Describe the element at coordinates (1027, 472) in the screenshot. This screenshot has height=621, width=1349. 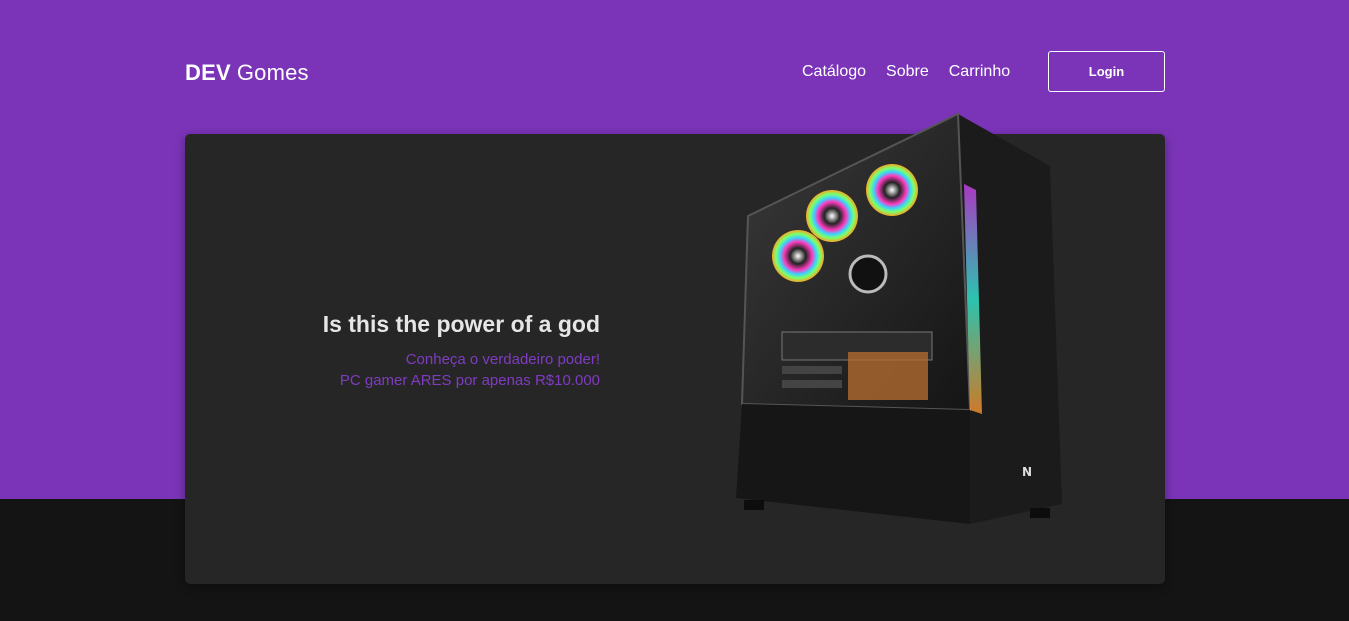
I see `svg-text: N` at that location.